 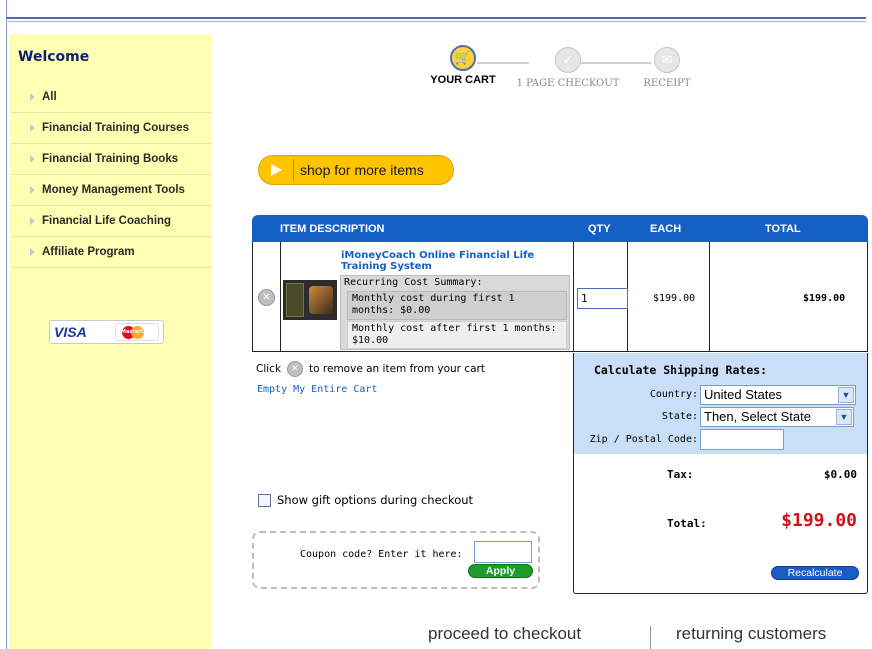 What do you see at coordinates (113, 190) in the screenshot?
I see `sidebar-item-label: Money Management Tools` at bounding box center [113, 190].